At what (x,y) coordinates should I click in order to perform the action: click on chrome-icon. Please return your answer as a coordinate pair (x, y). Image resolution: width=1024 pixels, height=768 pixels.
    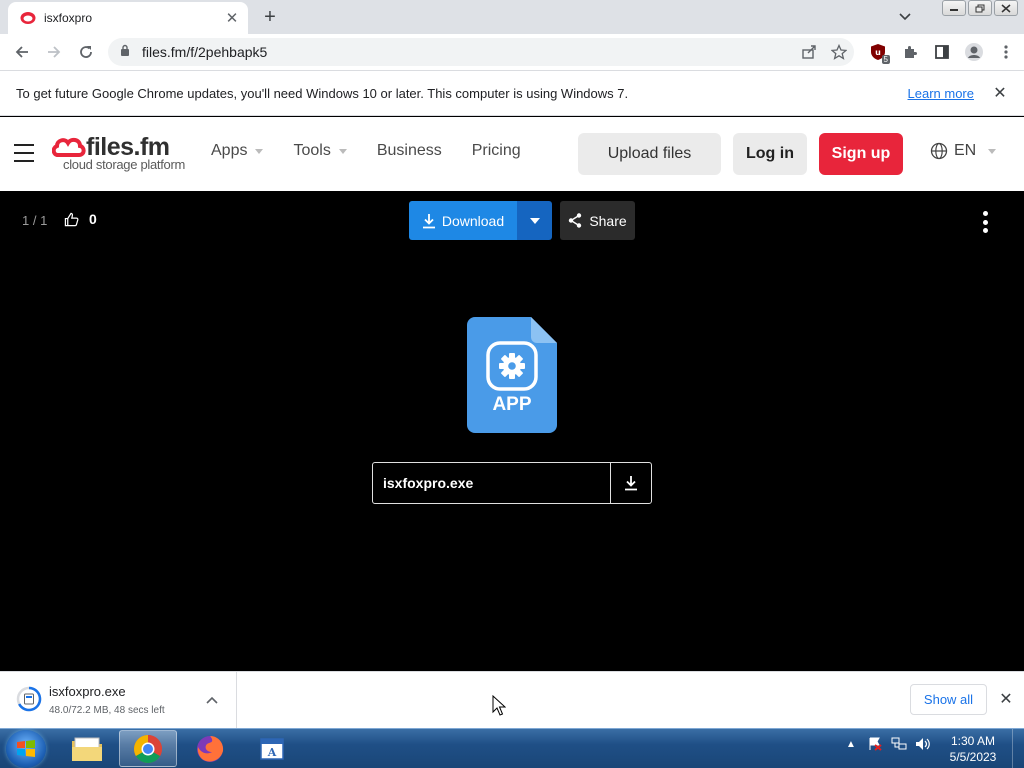
    Looking at the image, I should click on (148, 748).